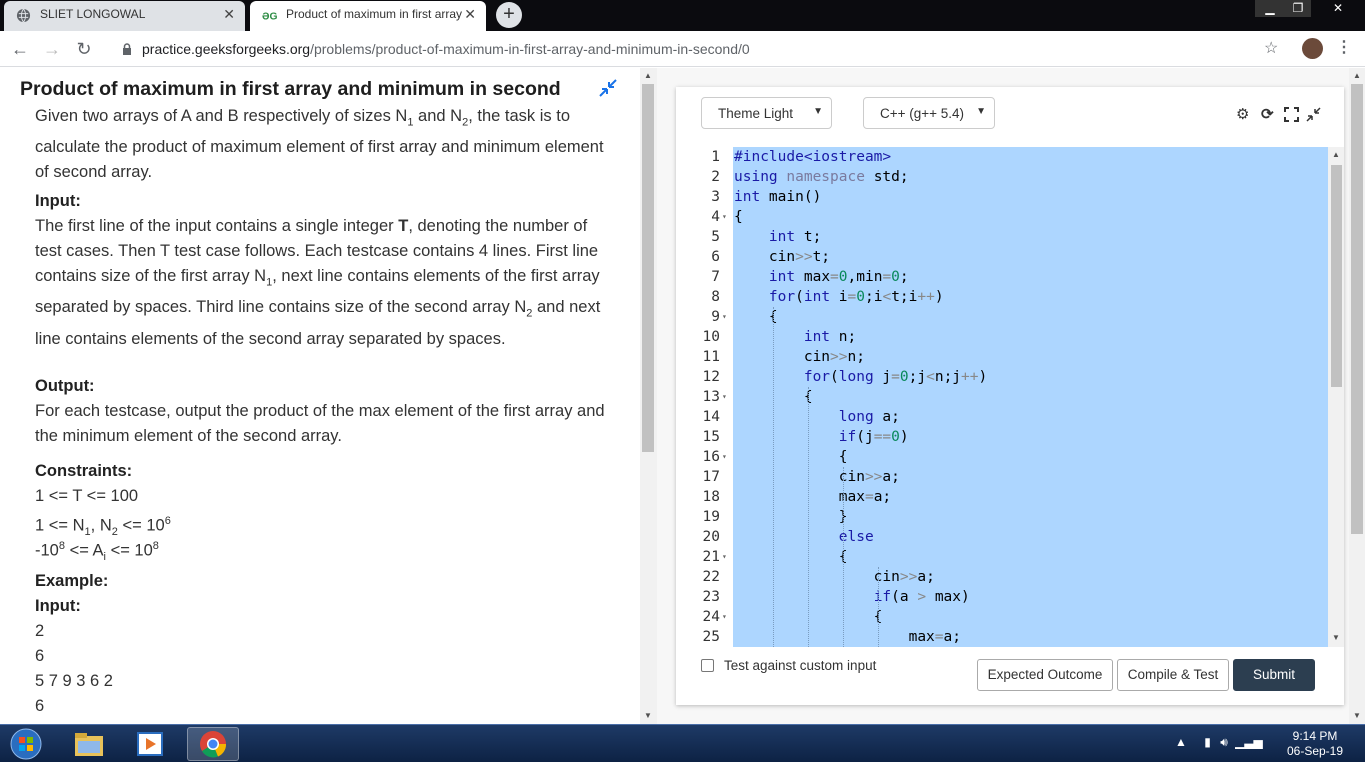 This screenshot has width=1365, height=765. Describe the element at coordinates (509, 15) in the screenshot. I see `new-tab-button: +` at that location.